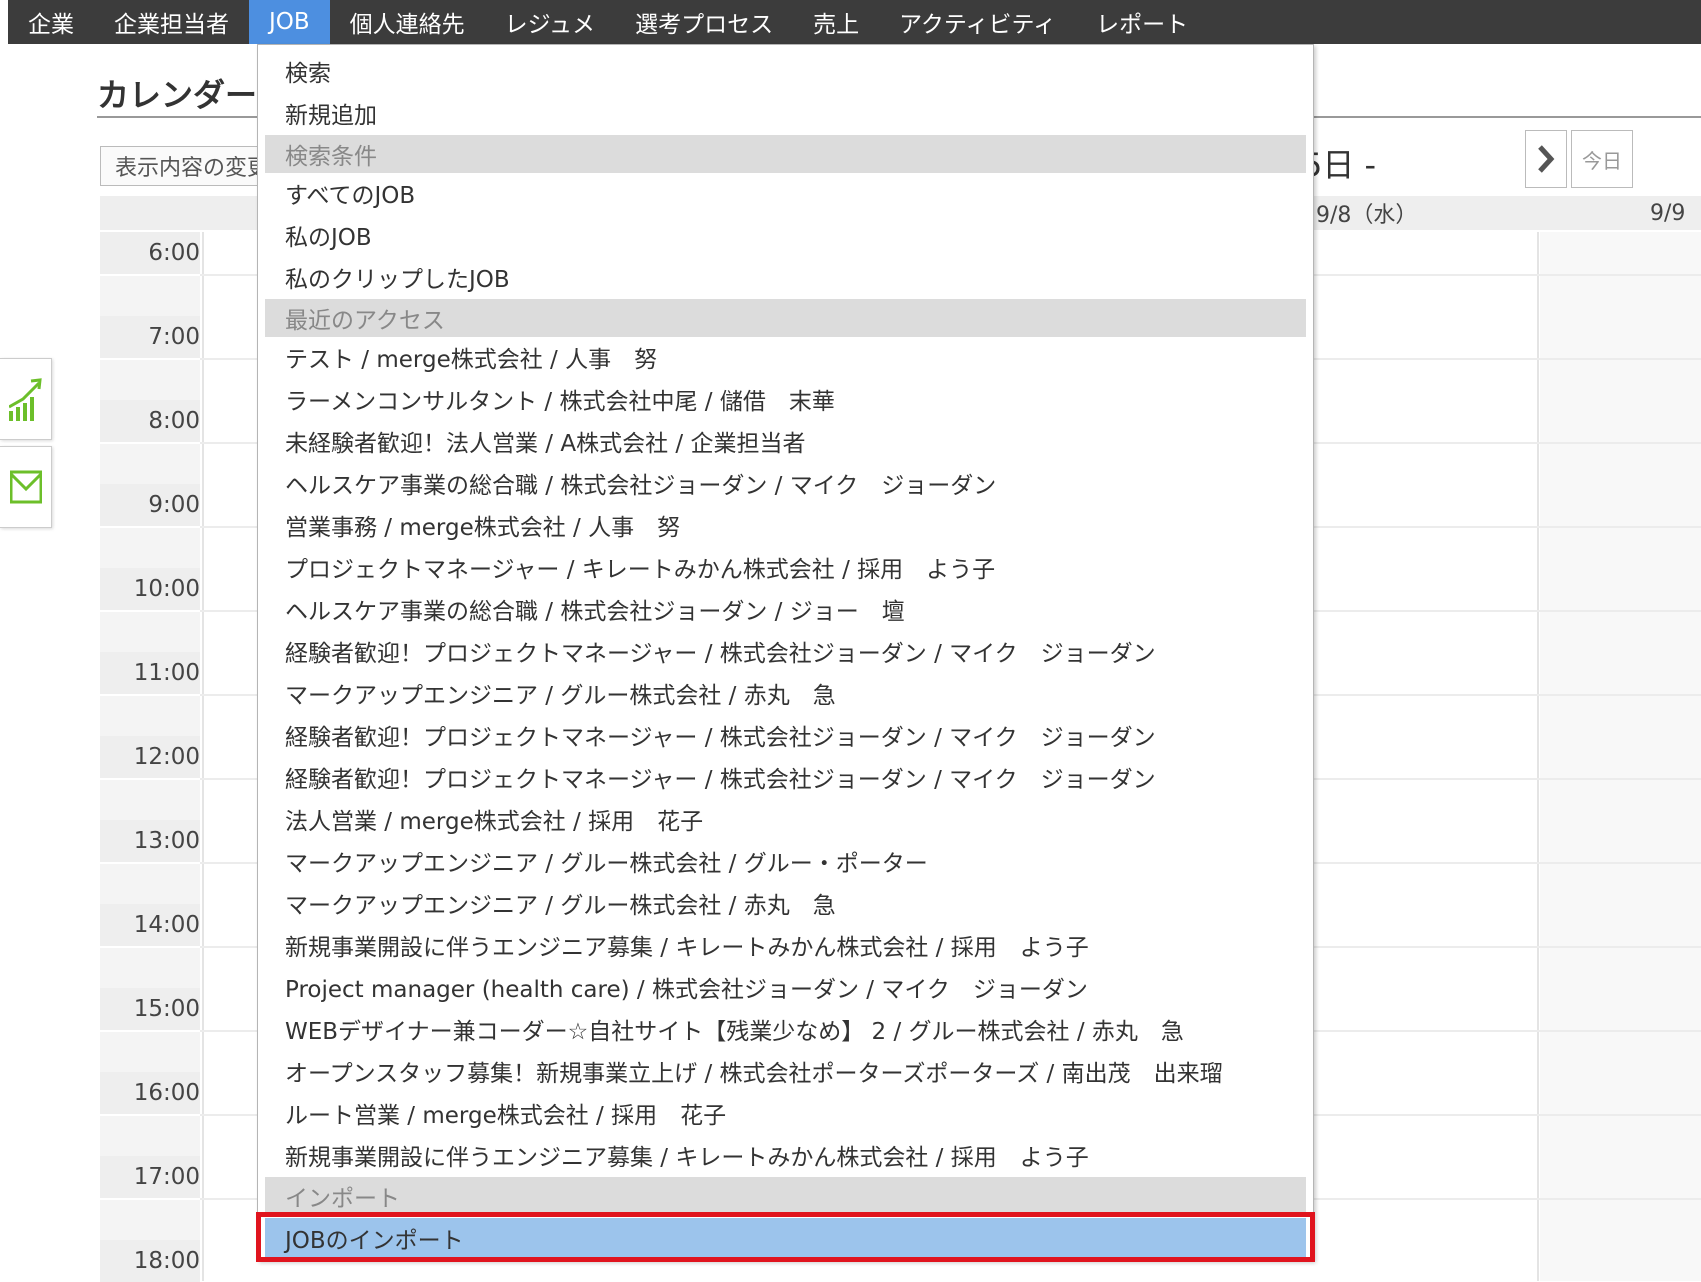 The width and height of the screenshot is (1701, 1282). What do you see at coordinates (704, 22) in the screenshot?
I see `nav-item-selection-process: 選考プロセス` at bounding box center [704, 22].